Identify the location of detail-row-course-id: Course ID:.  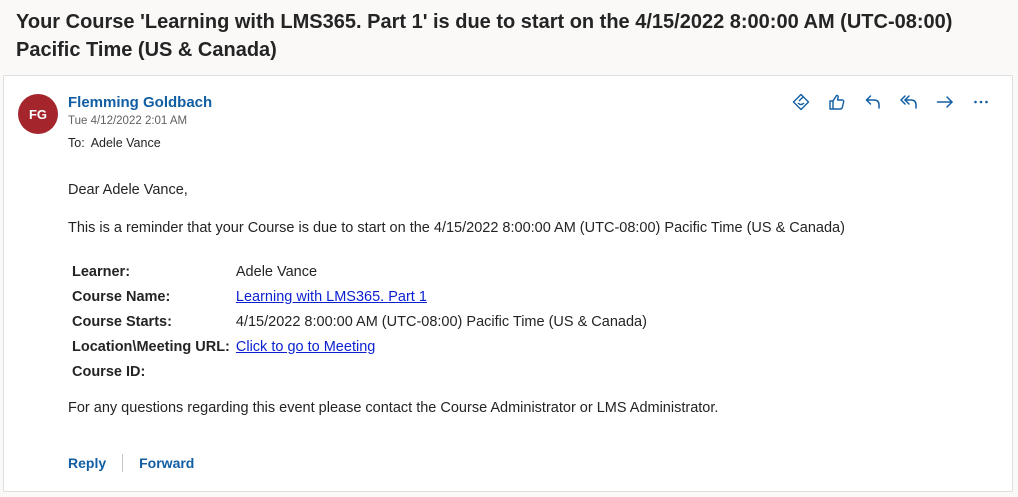
(359, 371).